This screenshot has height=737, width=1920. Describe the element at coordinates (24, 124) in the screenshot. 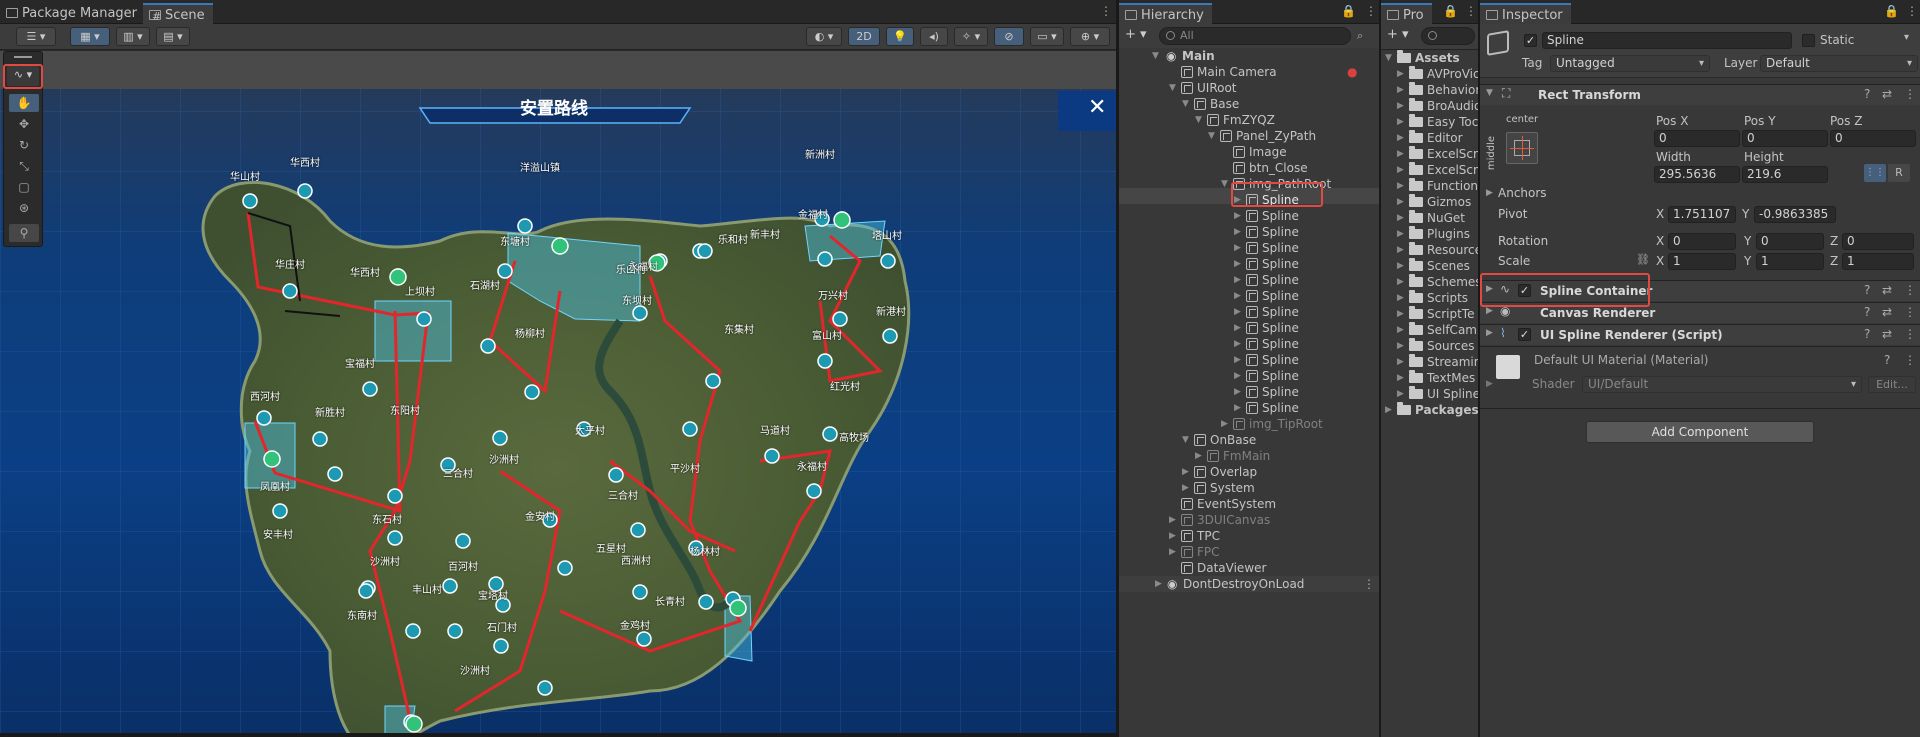

I see `move-tool-icon: ✥` at that location.